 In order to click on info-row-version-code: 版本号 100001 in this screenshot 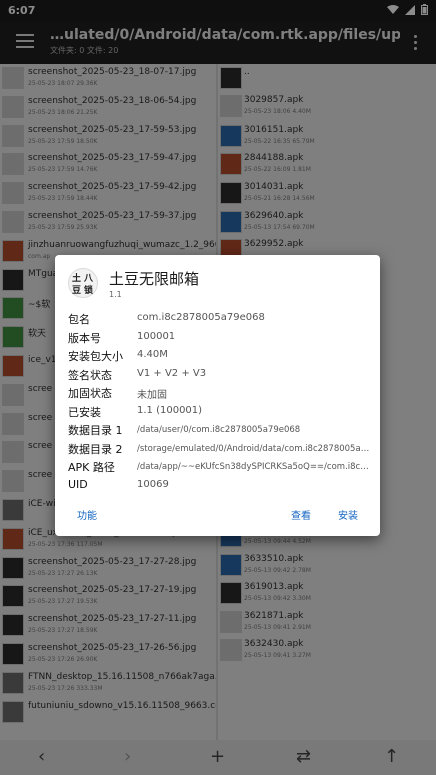, I will do `click(122, 337)`.